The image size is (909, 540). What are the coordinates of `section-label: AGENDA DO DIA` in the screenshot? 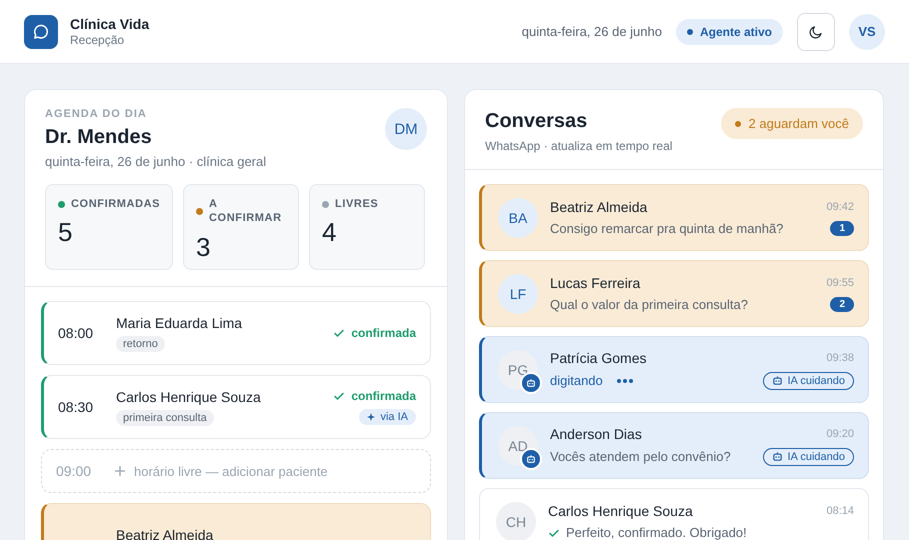 It's located at (96, 114).